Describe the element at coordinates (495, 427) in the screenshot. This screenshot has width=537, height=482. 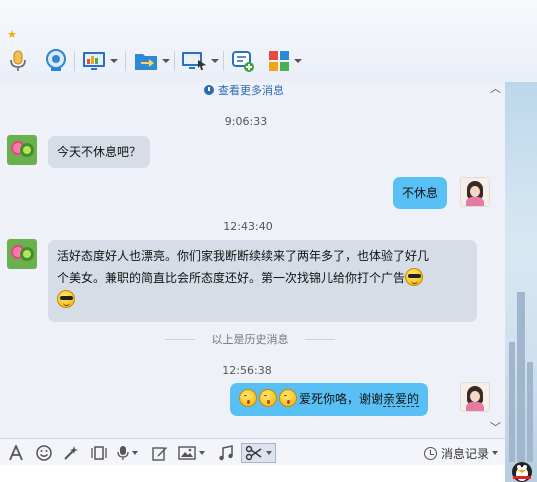
I see `collapse-down-icon: ﹀` at that location.